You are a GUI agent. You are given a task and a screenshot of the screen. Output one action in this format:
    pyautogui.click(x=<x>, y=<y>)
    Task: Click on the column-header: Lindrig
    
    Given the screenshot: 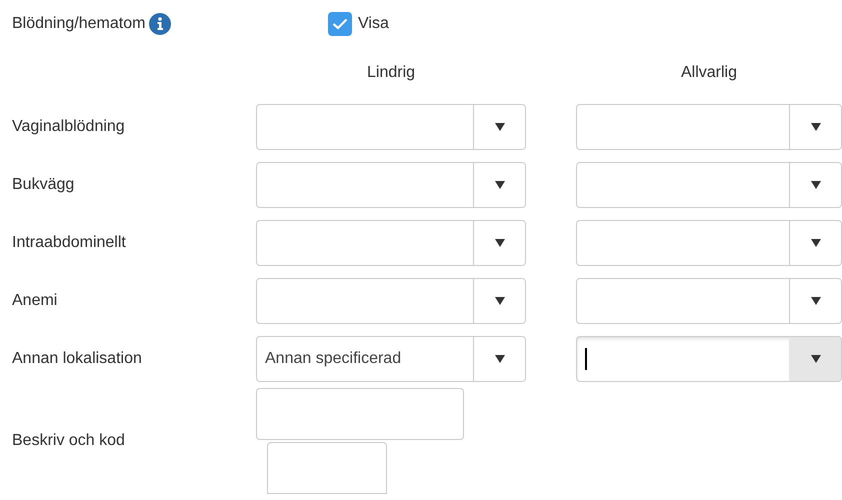 What is the action you would take?
    pyautogui.click(x=391, y=72)
    